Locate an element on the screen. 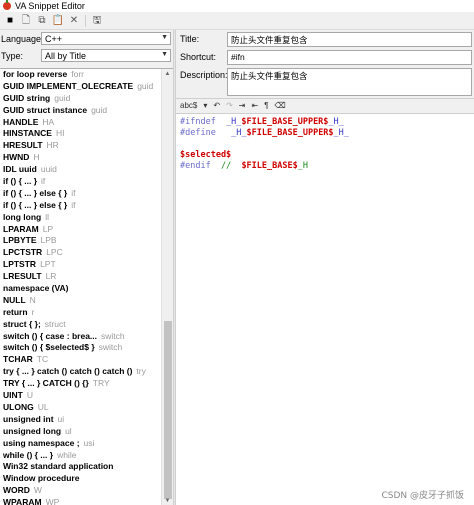 The height and width of the screenshot is (505, 474). list-item: LPTSTR LPT is located at coordinates (80, 265).